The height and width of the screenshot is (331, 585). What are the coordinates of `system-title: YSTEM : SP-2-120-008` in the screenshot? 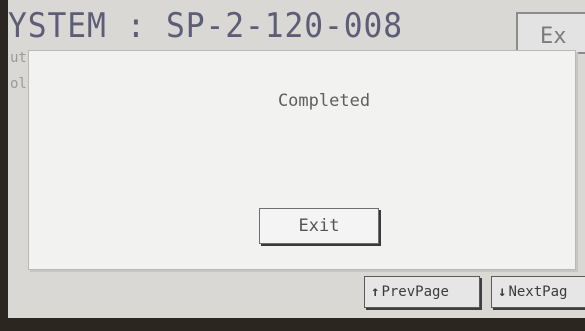 It's located at (206, 26).